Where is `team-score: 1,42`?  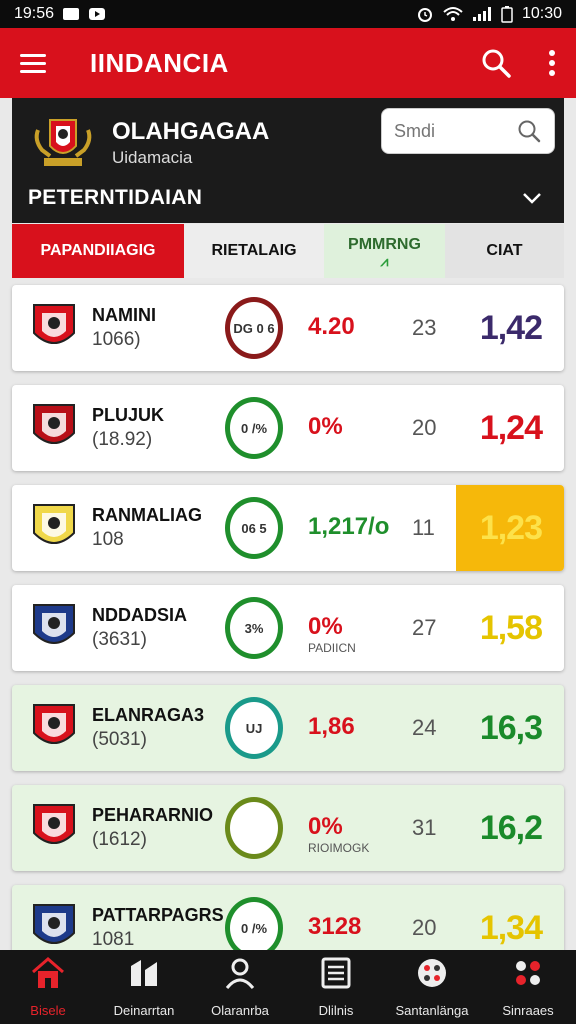
team-score: 1,42 is located at coordinates (511, 328).